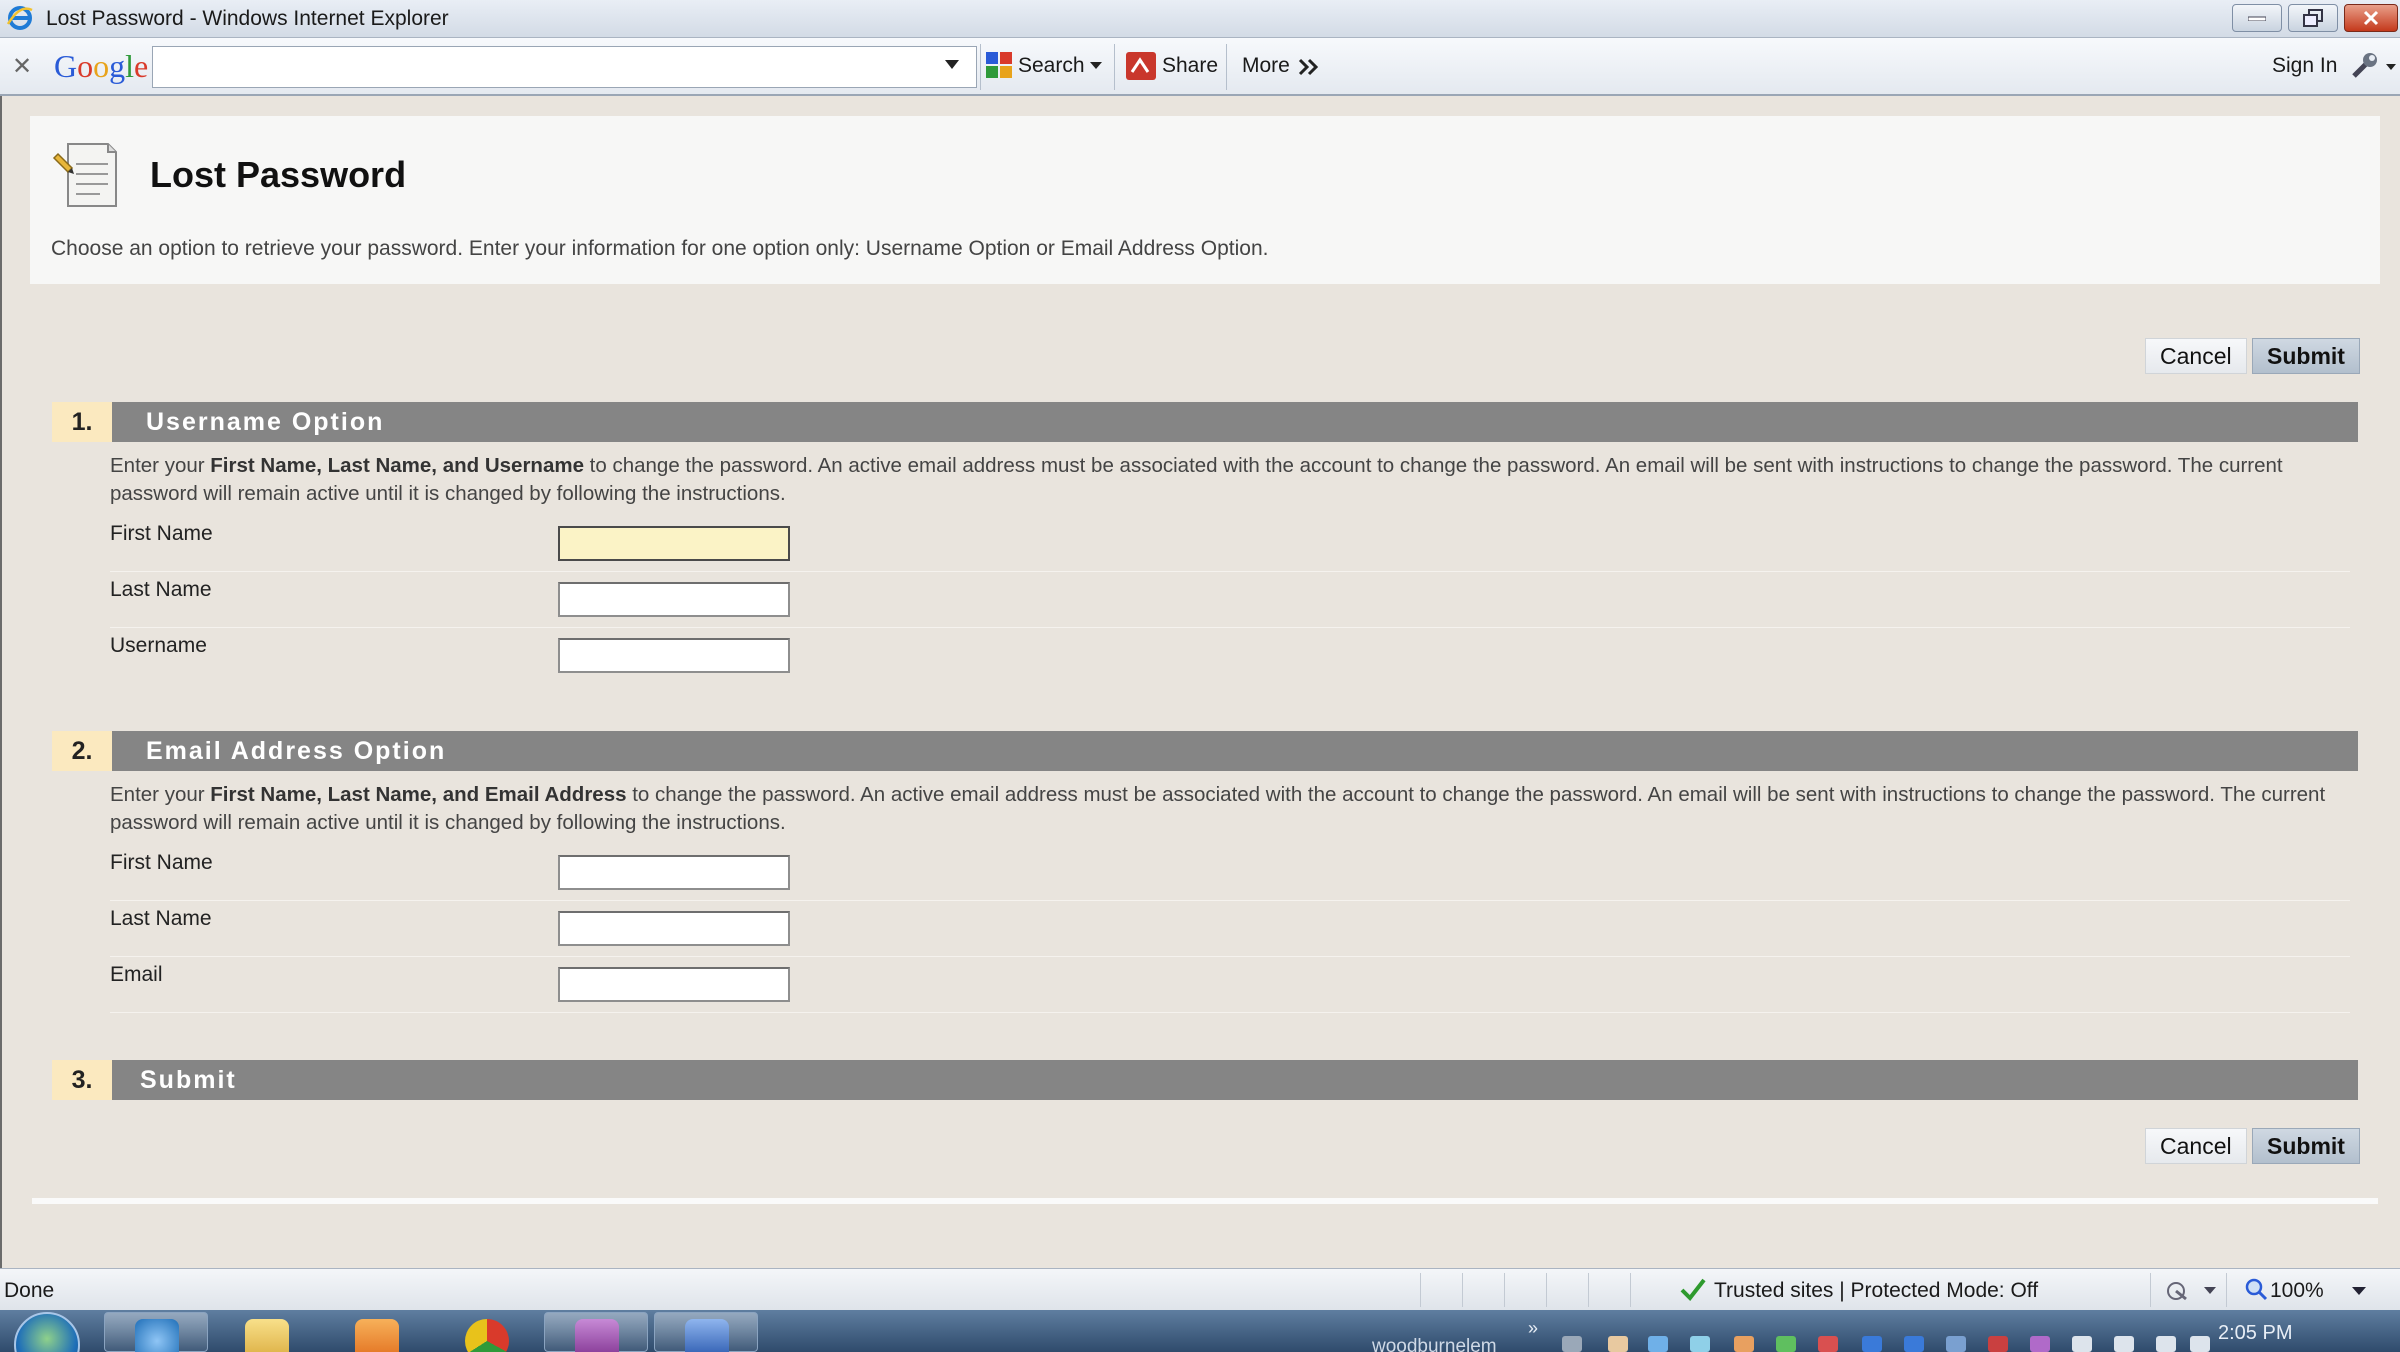  I want to click on email-input, so click(674, 984).